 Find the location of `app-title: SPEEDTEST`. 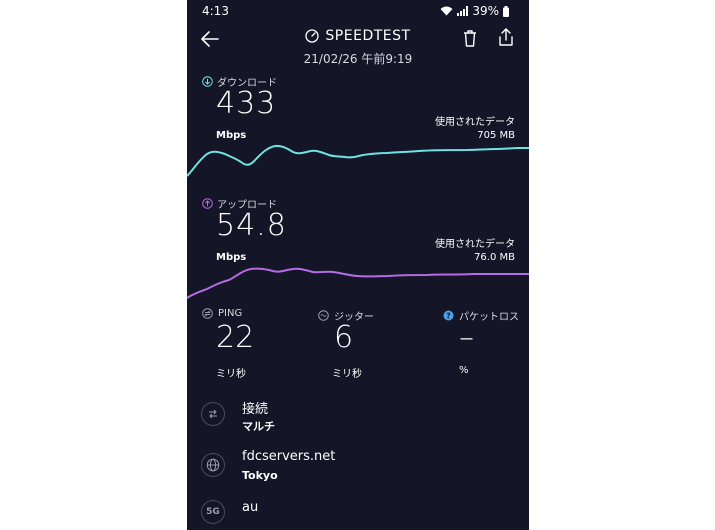

app-title: SPEEDTEST is located at coordinates (357, 36).